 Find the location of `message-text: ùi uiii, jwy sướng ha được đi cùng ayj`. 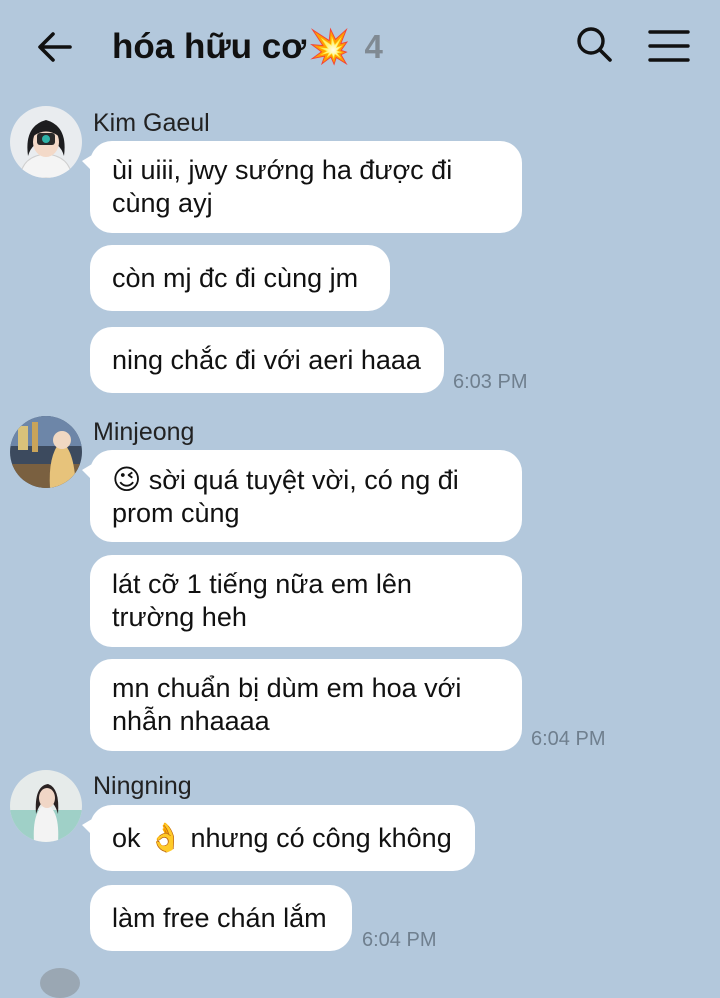

message-text: ùi uiii, jwy sướng ha được đi cùng ayj is located at coordinates (282, 186).